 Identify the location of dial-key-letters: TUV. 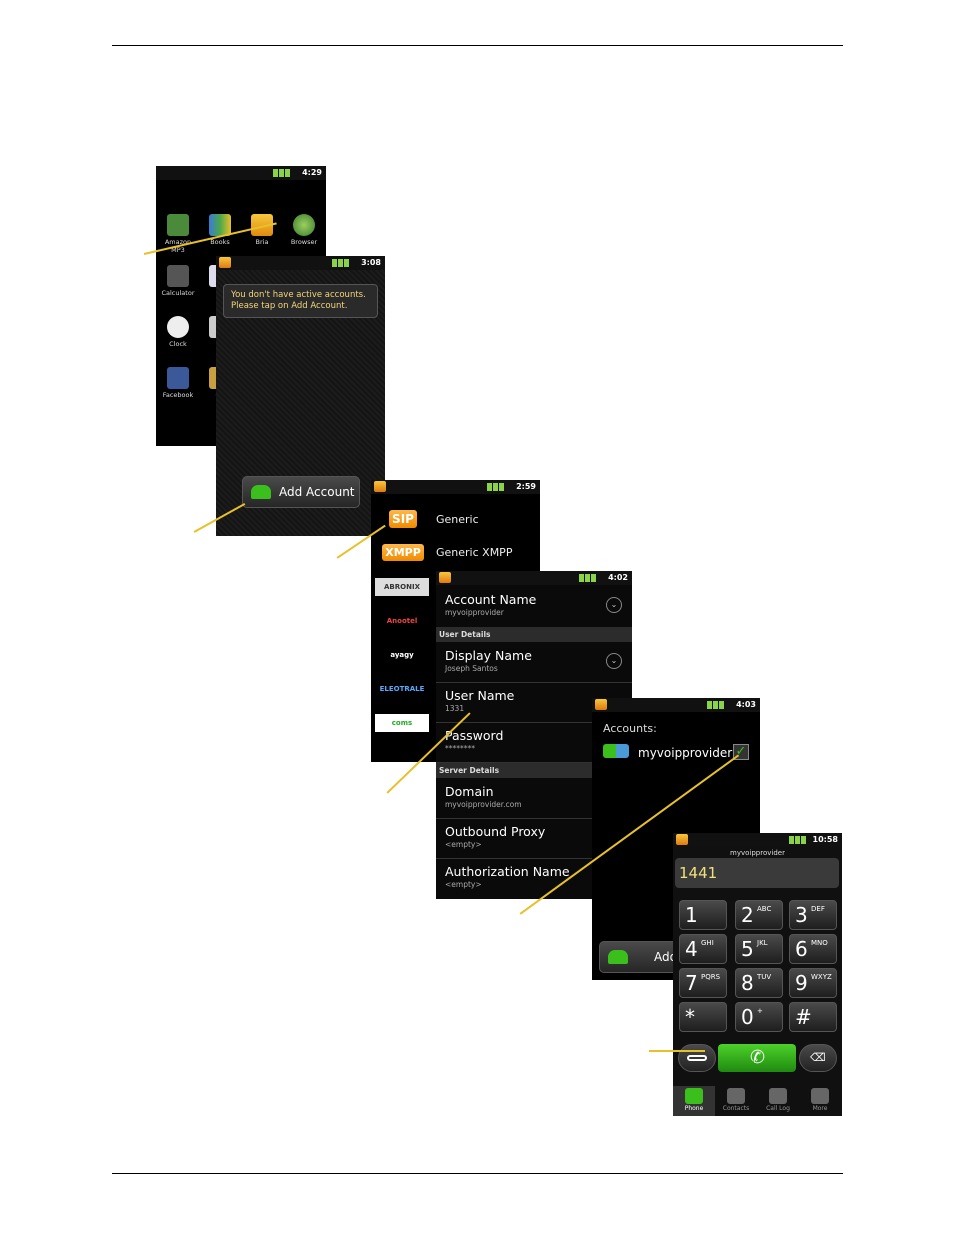
(764, 977).